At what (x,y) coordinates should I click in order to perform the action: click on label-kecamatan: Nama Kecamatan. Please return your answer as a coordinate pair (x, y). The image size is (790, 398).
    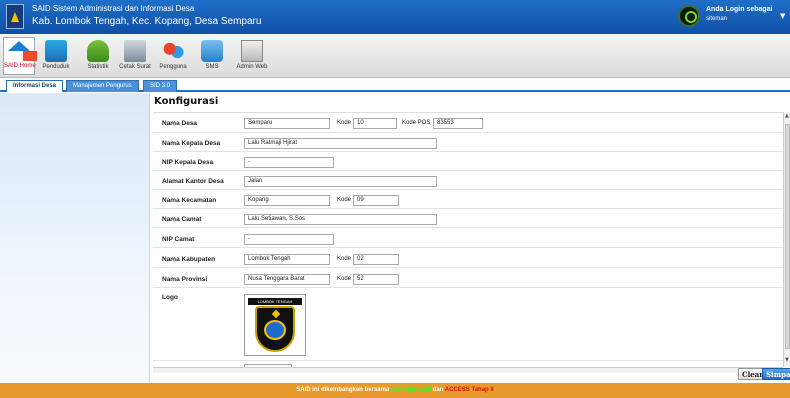
    Looking at the image, I should click on (189, 200).